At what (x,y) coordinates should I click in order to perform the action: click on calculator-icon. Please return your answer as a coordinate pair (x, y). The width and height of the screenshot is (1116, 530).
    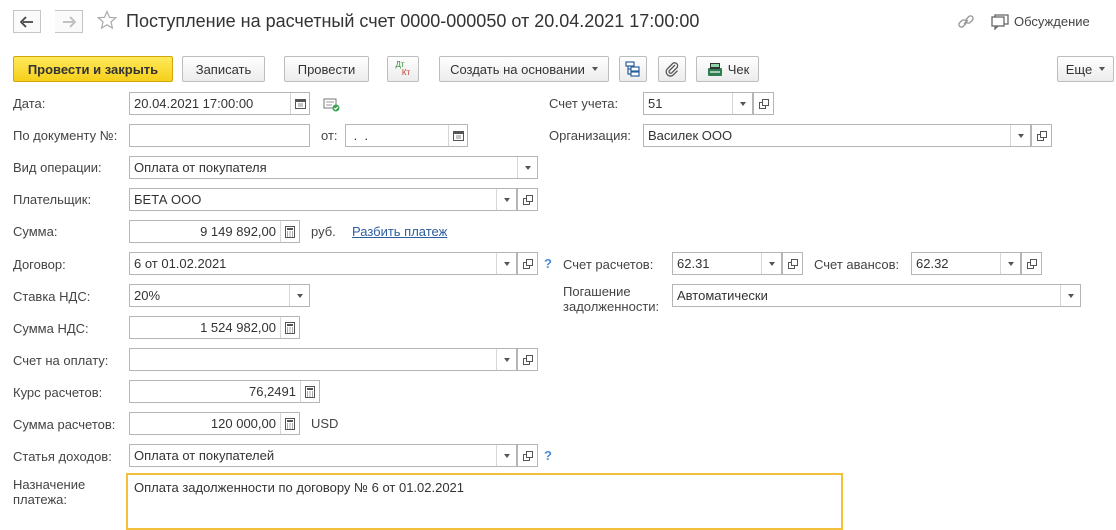
    Looking at the image, I should click on (290, 327).